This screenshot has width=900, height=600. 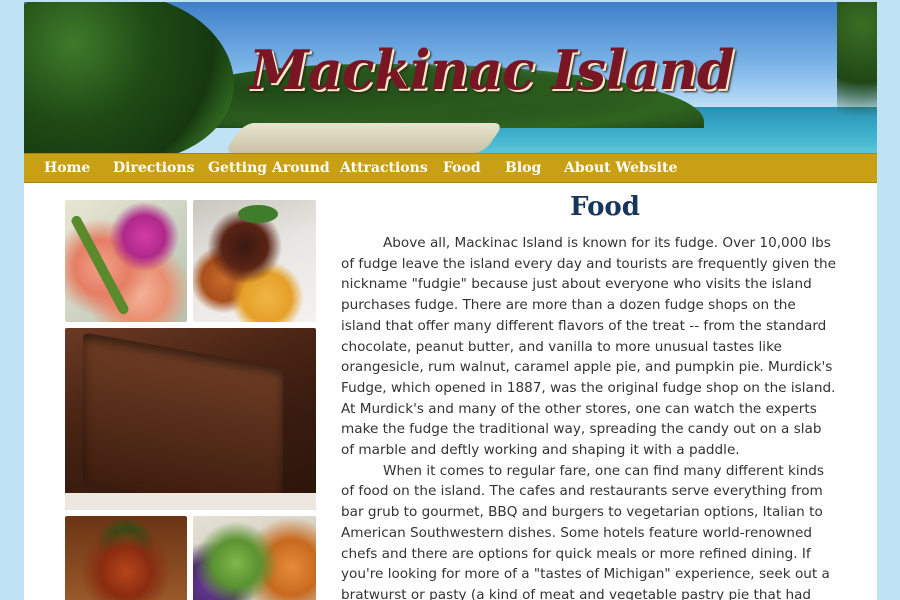 I want to click on nav-attractions: Attractions, so click(x=384, y=168).